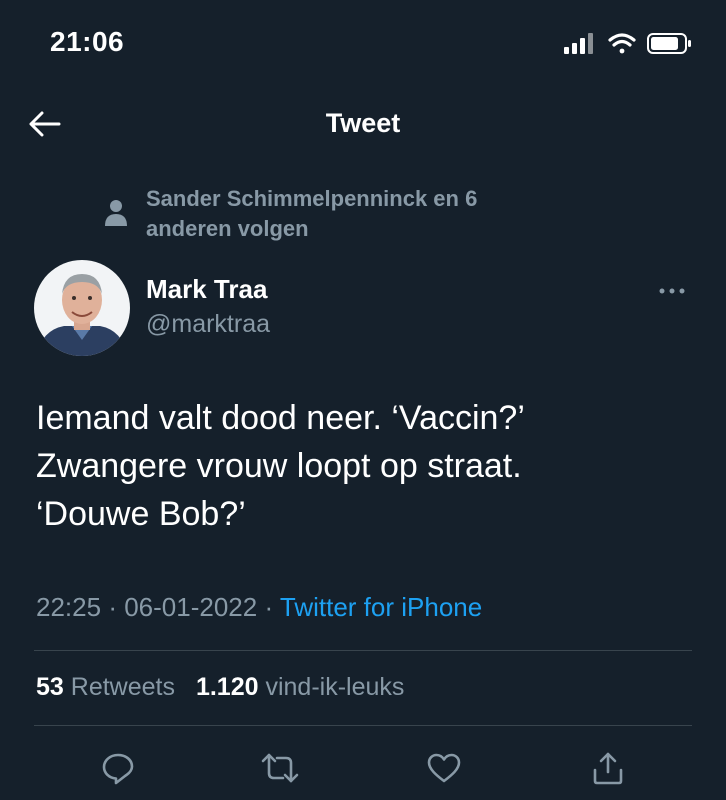  Describe the element at coordinates (259, 607) in the screenshot. I see `tweet-meta: 22:25 · 06-01-2022 · Twitter for iPhone` at that location.